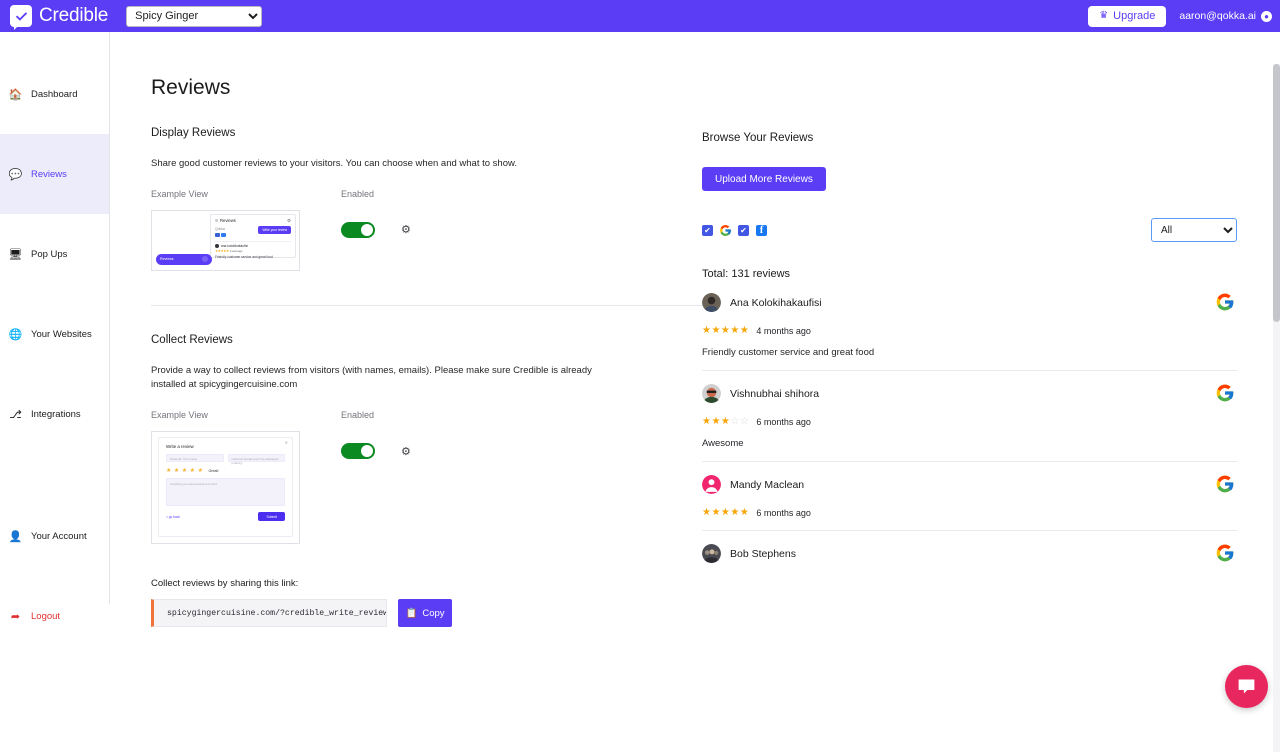 The width and height of the screenshot is (1280, 752). Describe the element at coordinates (969, 138) in the screenshot. I see `browse-reviews-title: Browse Your Reviews` at that location.